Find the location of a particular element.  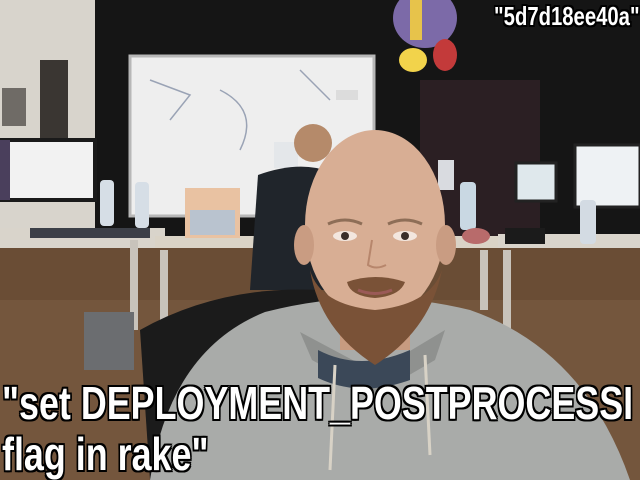

background-person-head is located at coordinates (313, 143).